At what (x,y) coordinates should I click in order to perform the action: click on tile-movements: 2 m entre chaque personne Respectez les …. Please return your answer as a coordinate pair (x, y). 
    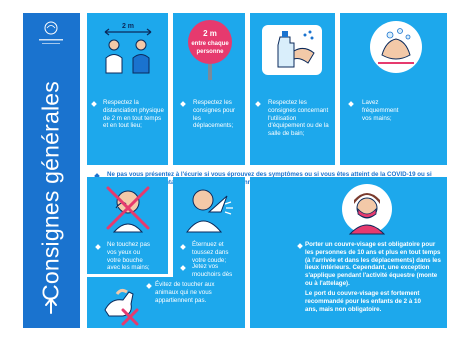
    Looking at the image, I should click on (209, 89).